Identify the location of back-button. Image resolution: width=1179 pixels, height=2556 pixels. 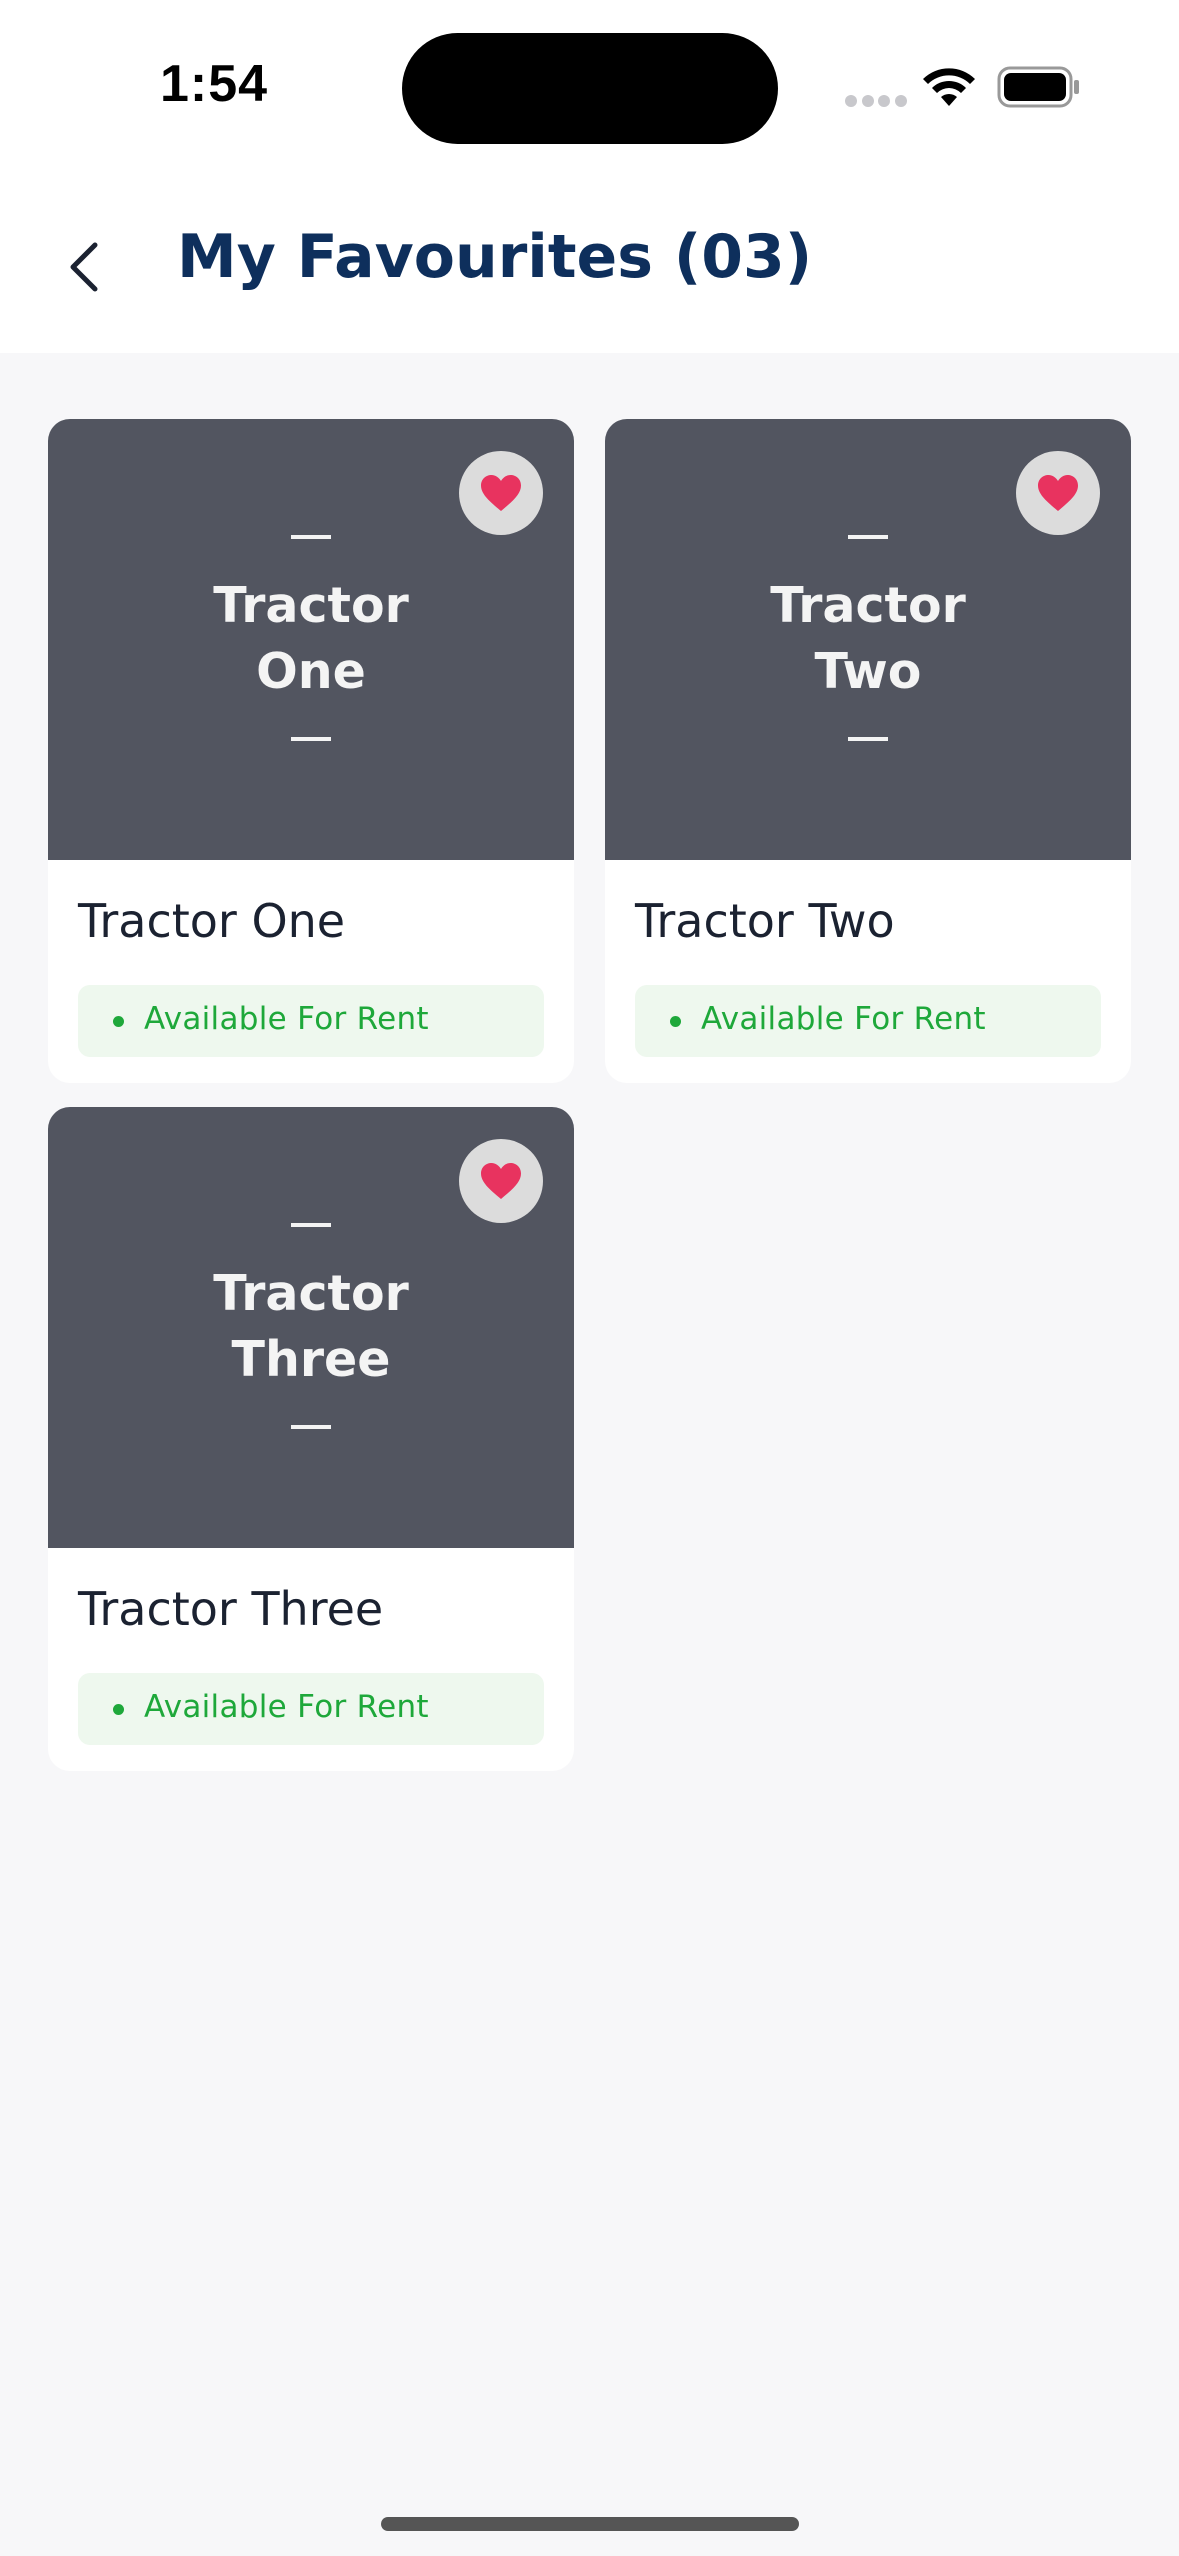
(85, 267).